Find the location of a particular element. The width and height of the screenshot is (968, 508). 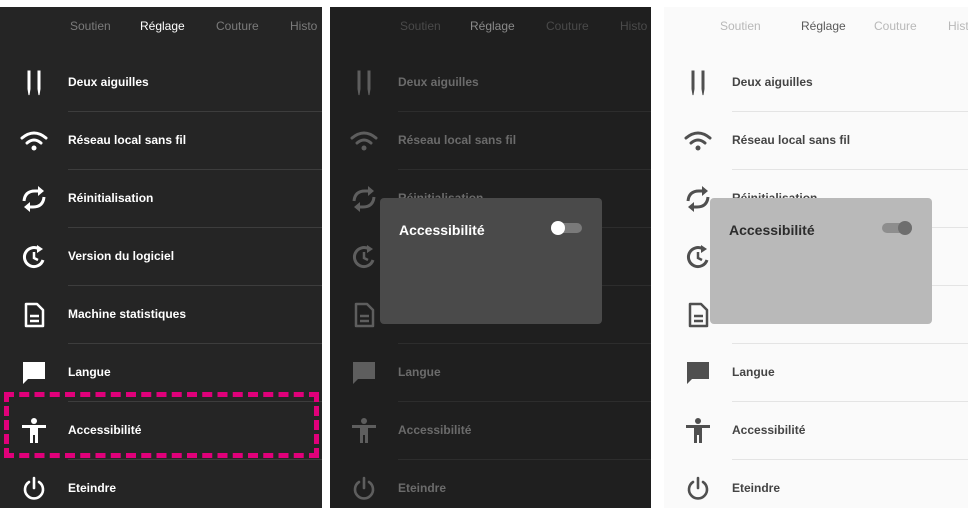

menu-item-label: Machine statistiques is located at coordinates (127, 314).